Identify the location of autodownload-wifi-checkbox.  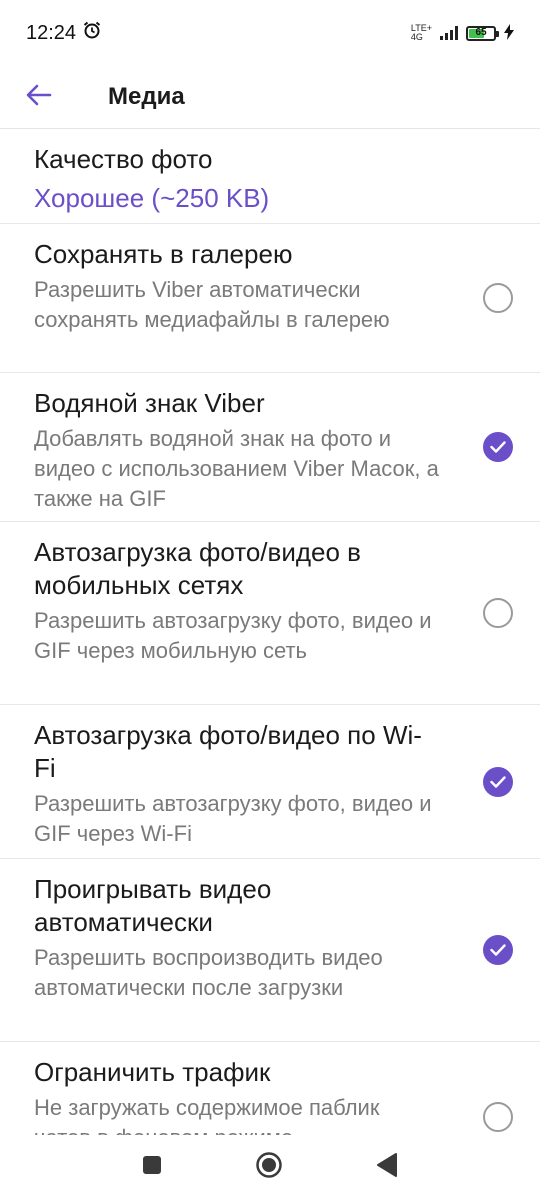
(498, 781).